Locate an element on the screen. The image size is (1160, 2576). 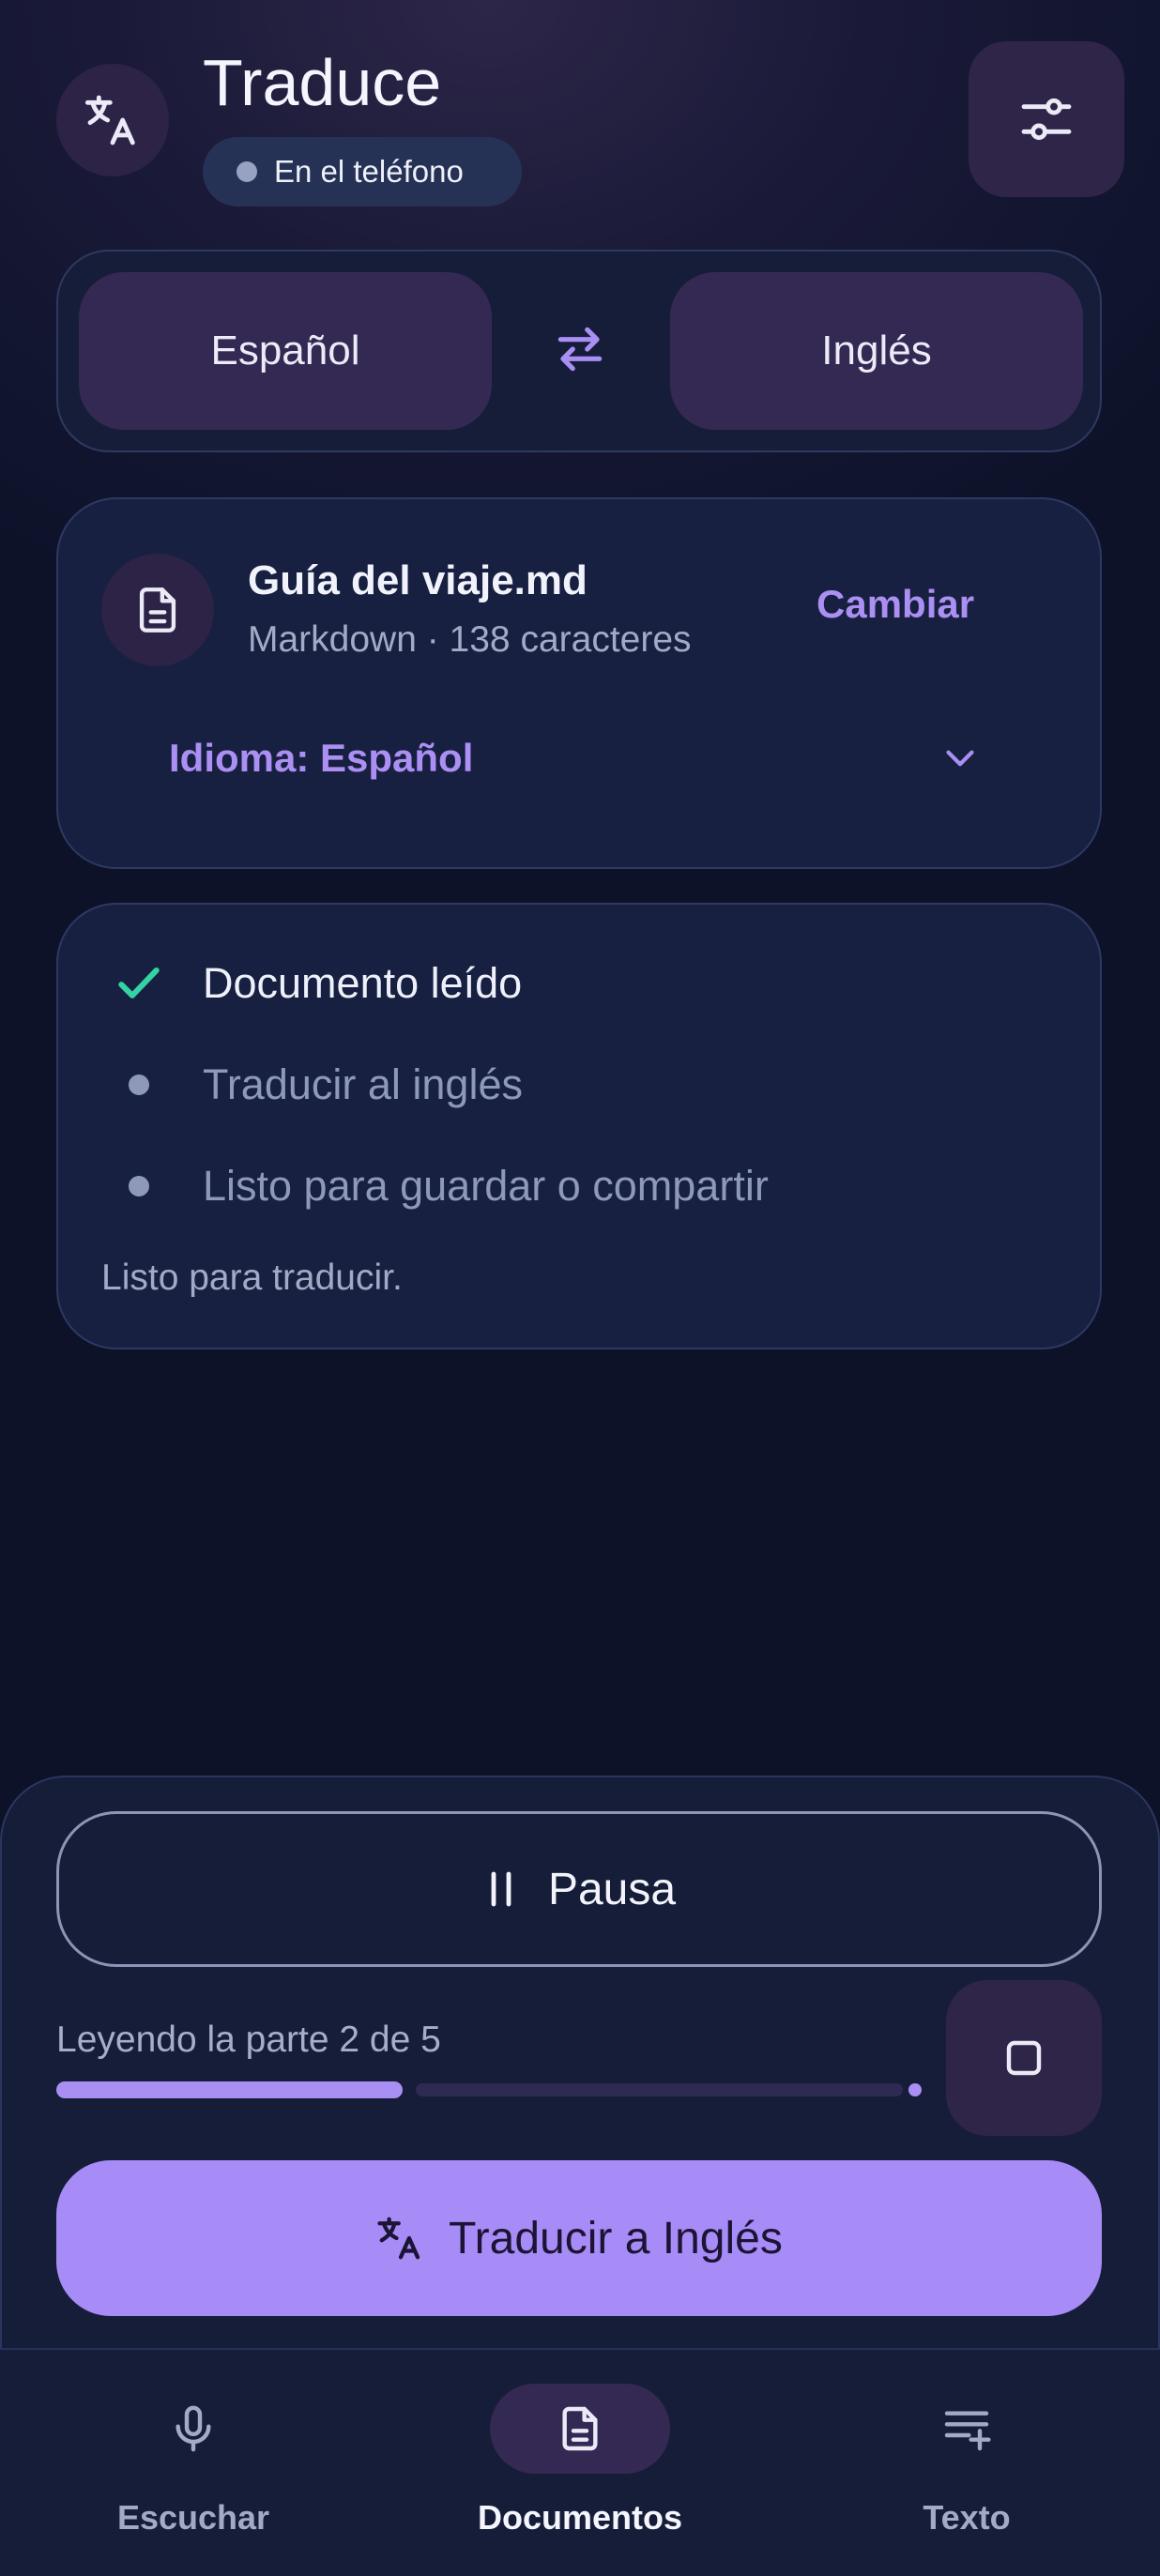
app-logo is located at coordinates (112, 120).